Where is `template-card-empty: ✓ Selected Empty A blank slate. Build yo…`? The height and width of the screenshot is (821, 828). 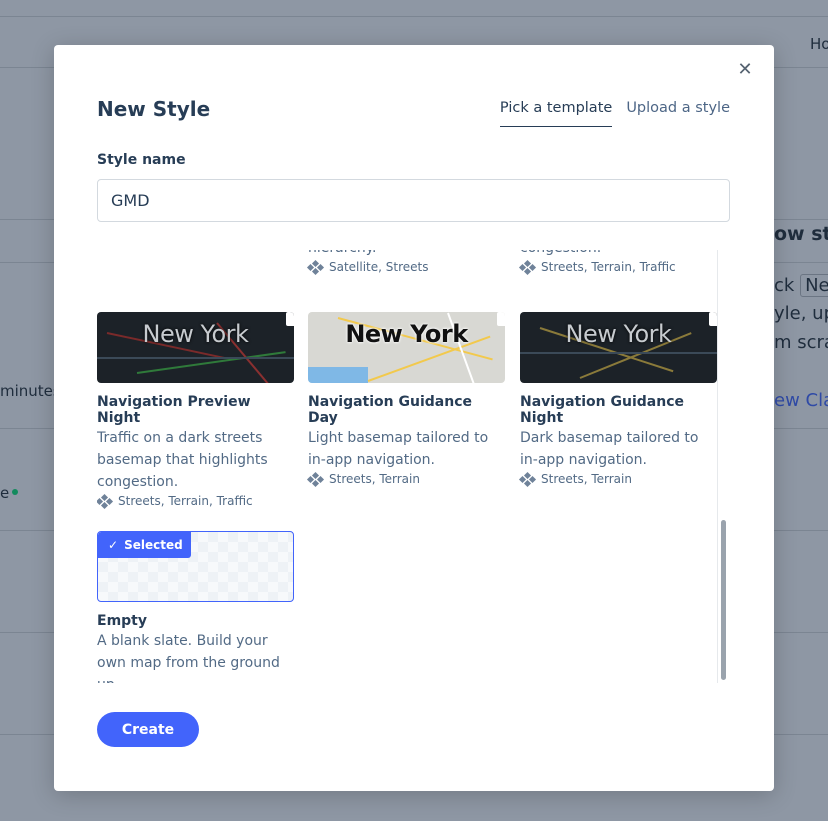
template-card-empty: ✓ Selected Empty A blank slate. Build yo… is located at coordinates (195, 607).